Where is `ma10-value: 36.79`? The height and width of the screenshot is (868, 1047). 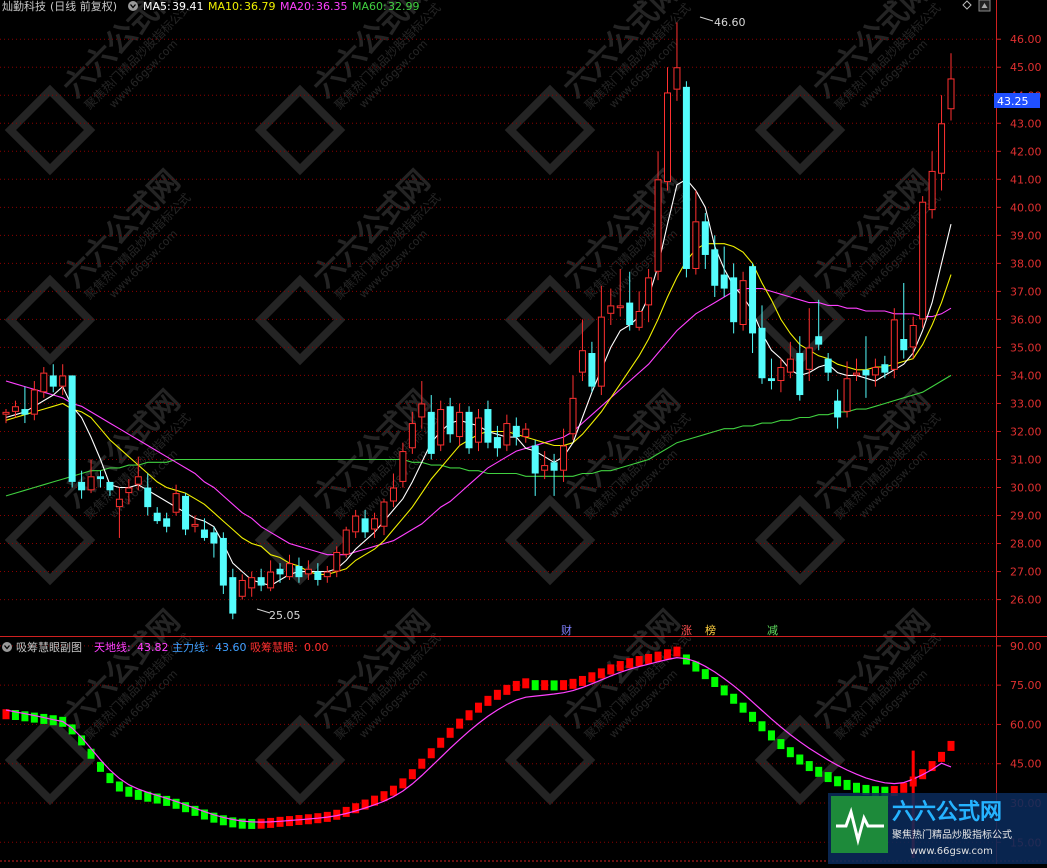
ma10-value: 36.79 is located at coordinates (260, 6).